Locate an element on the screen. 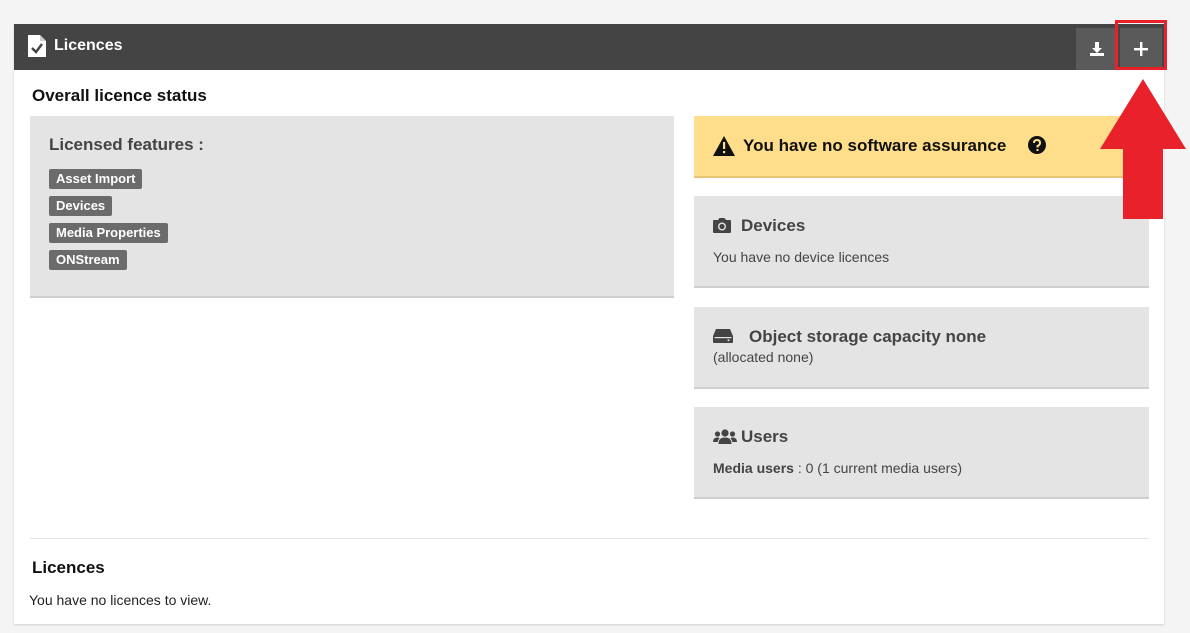  download-icon is located at coordinates (1097, 49).